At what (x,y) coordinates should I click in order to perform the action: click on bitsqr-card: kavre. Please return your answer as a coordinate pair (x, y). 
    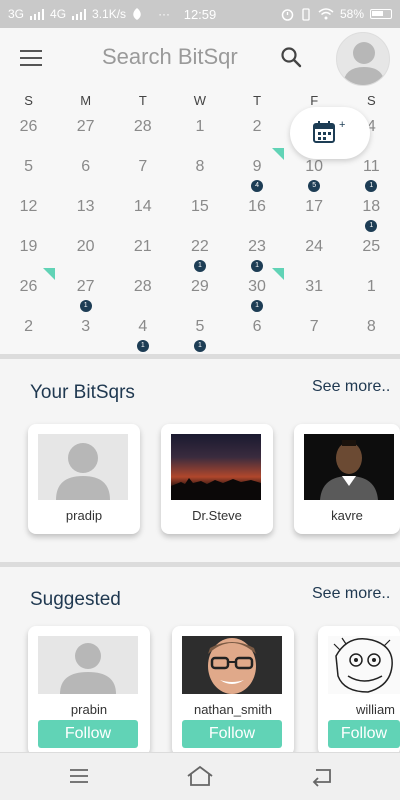
    Looking at the image, I should click on (347, 479).